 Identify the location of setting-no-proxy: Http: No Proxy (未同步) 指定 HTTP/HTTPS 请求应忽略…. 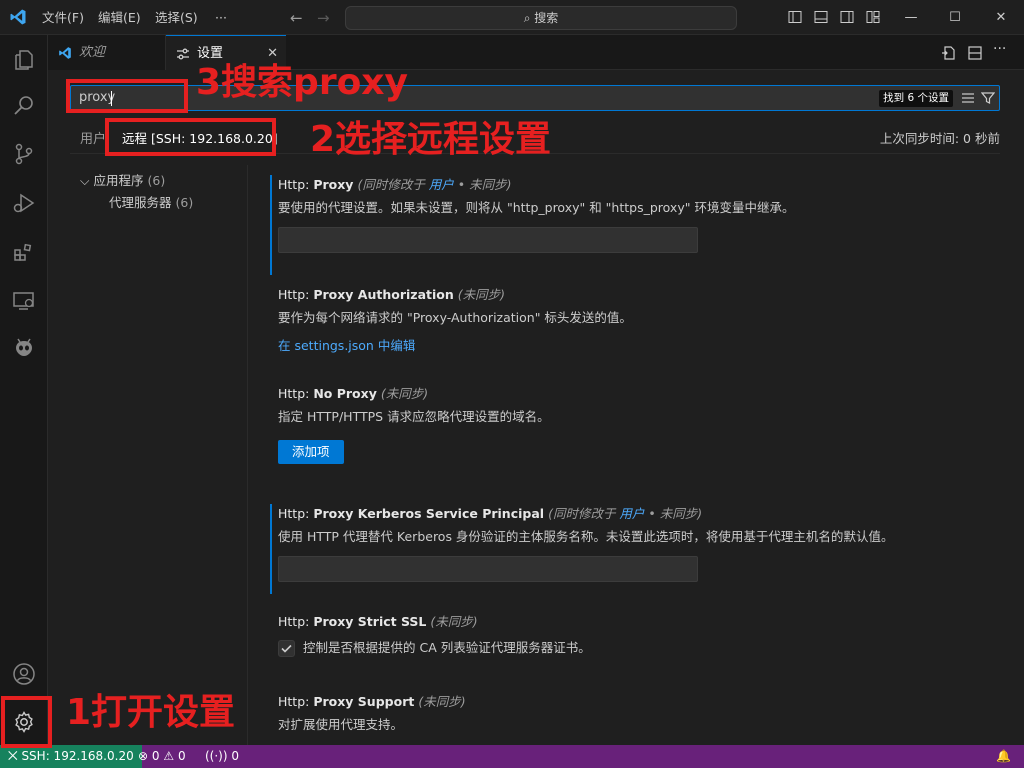
(638, 424).